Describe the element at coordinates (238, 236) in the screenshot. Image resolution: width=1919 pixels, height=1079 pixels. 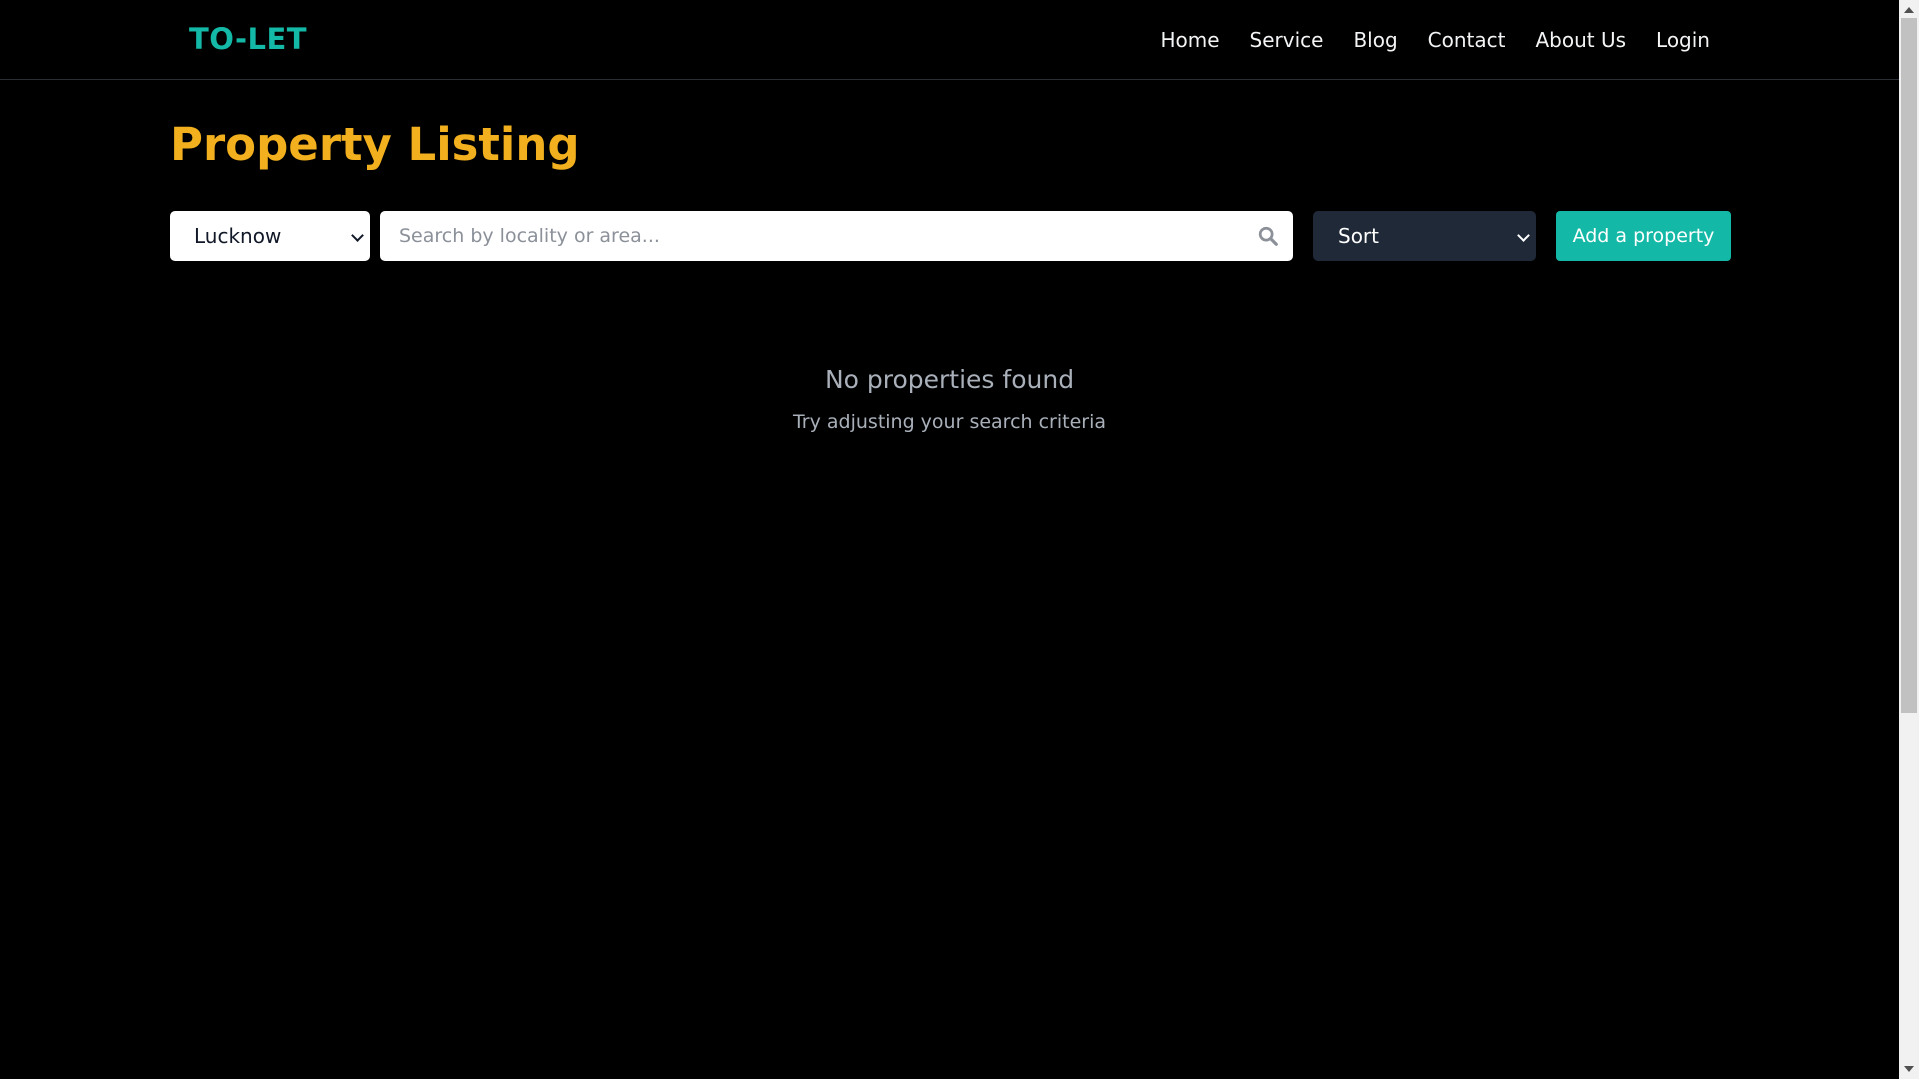
I see `city-select-value: Lucknow` at that location.